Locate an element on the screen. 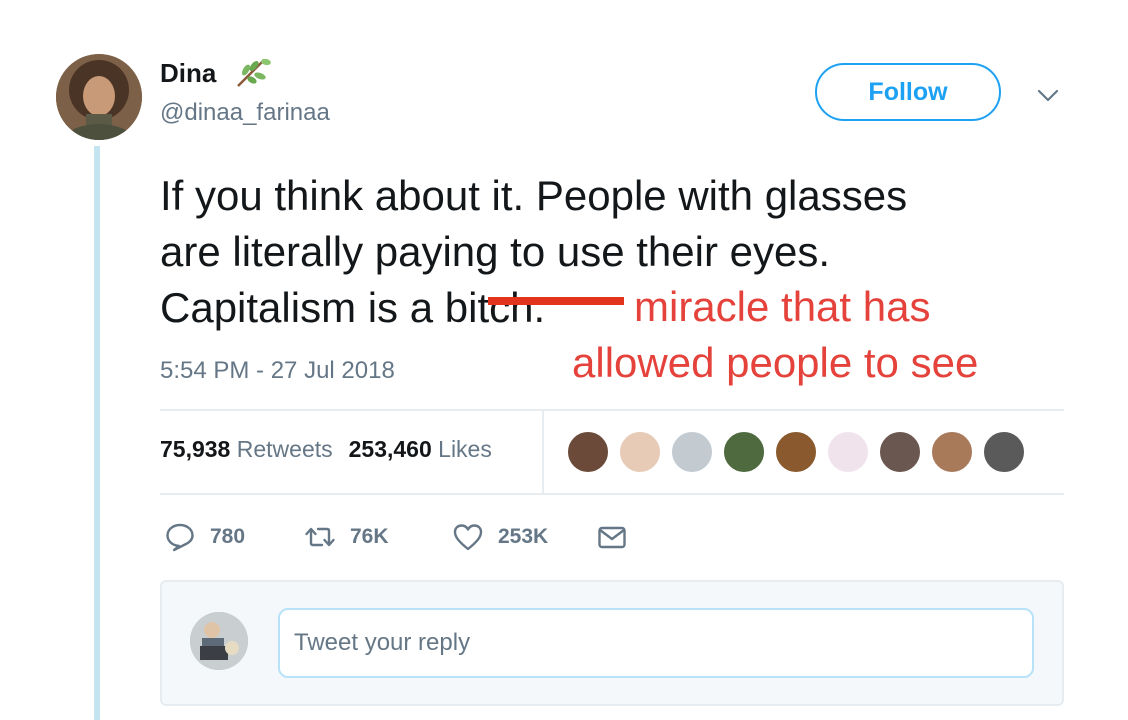 The image size is (1128, 720). retweets-count: 75,938 is located at coordinates (195, 449).